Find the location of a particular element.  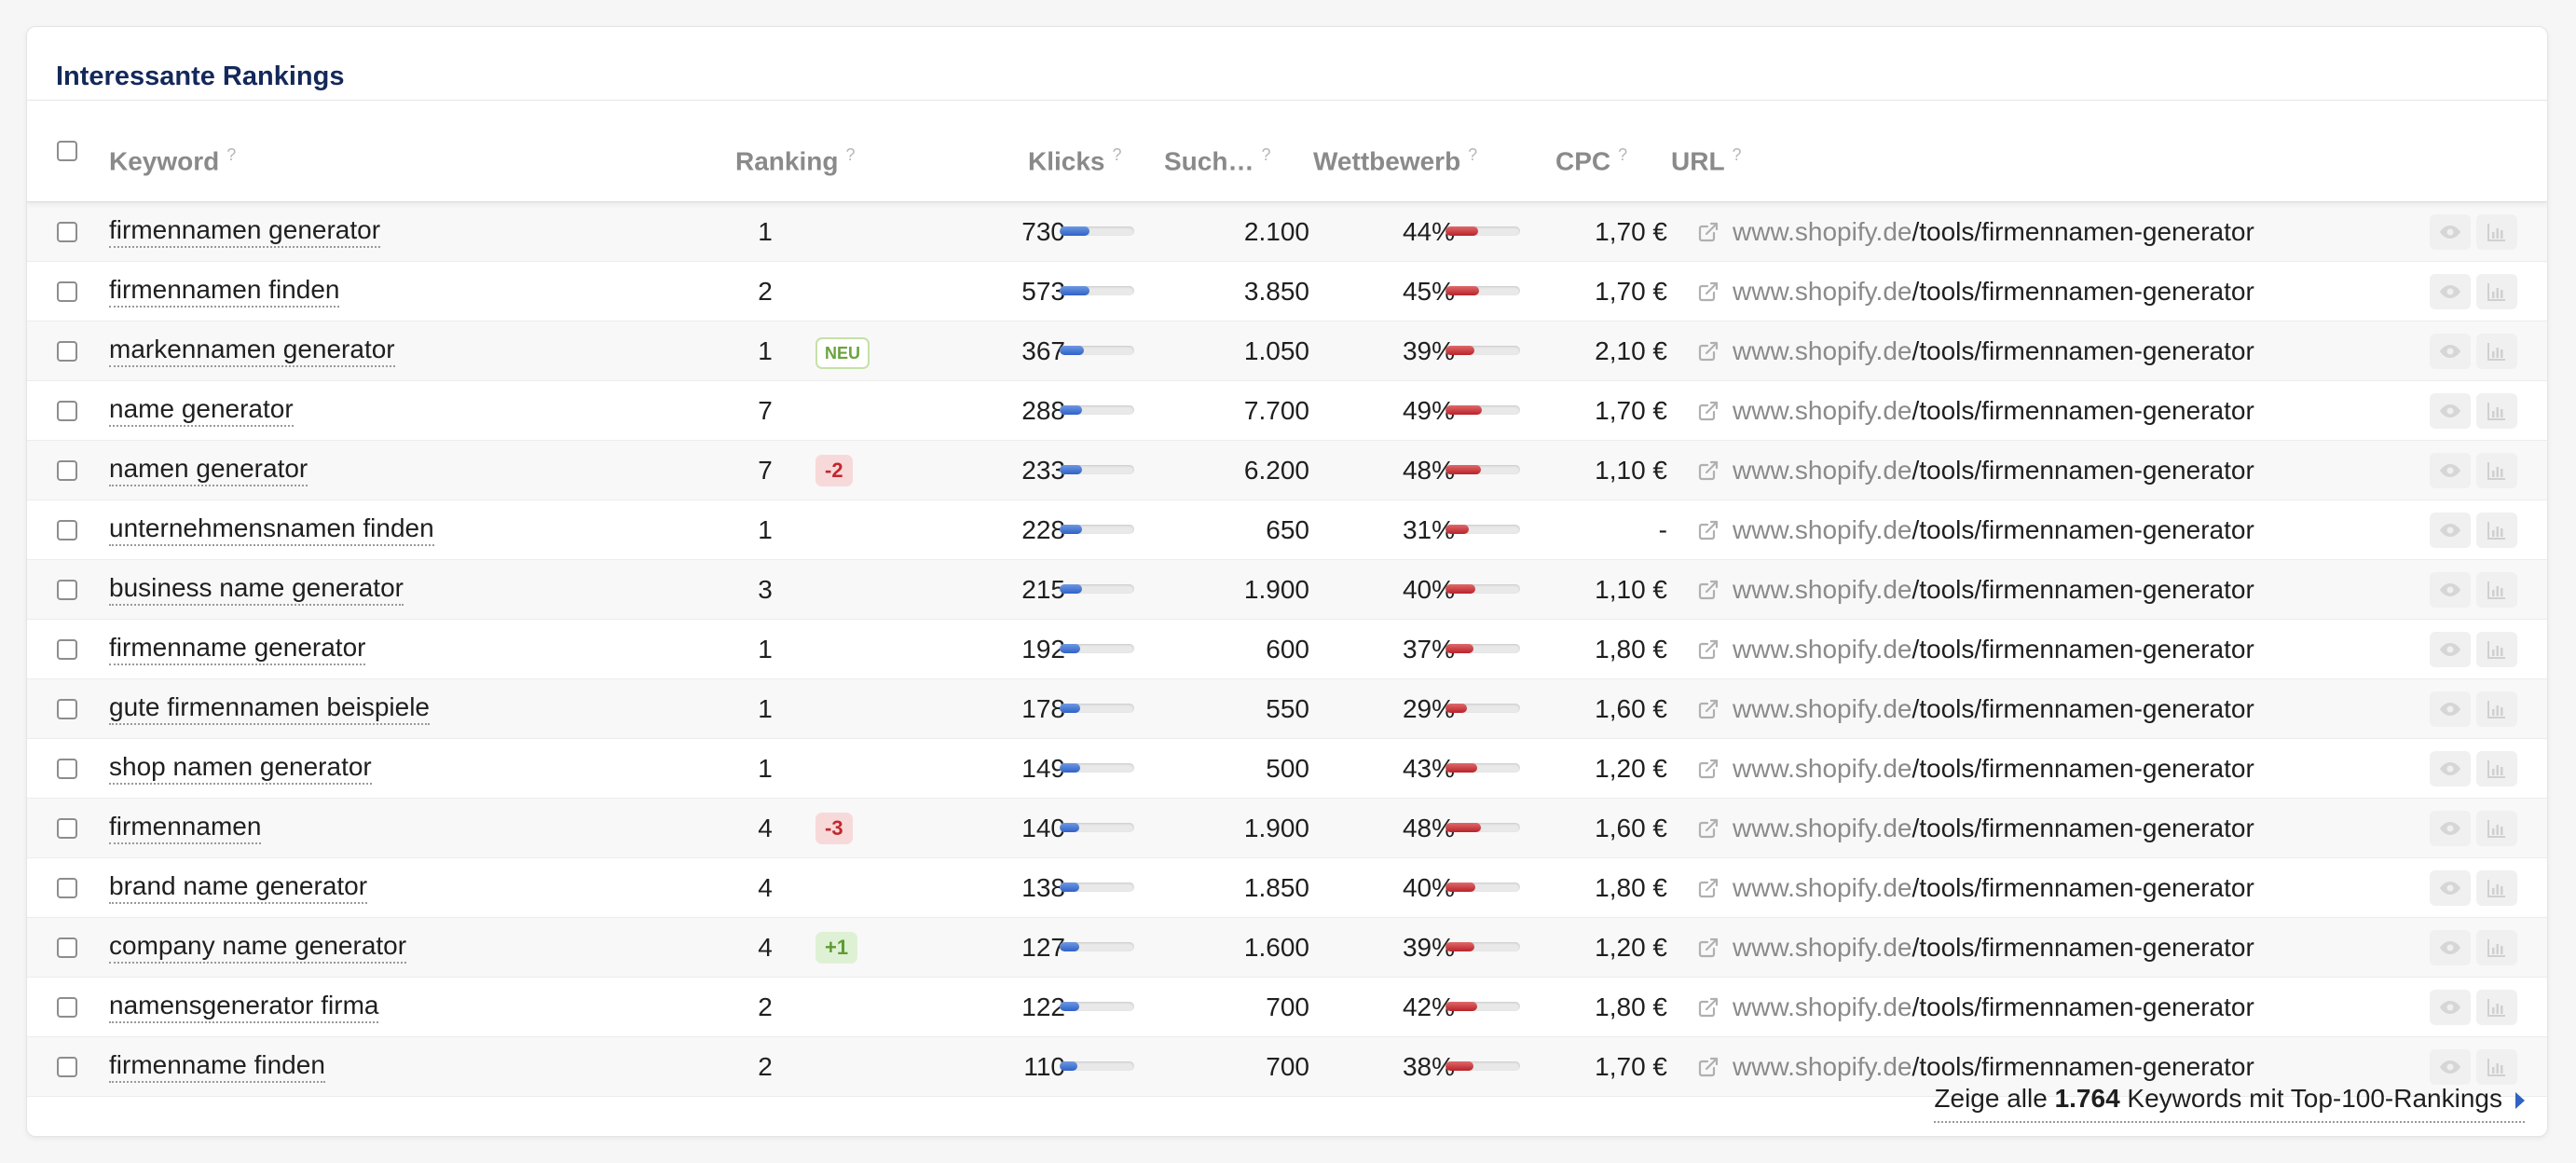

keyword-link: firmenname finden is located at coordinates (217, 1066).